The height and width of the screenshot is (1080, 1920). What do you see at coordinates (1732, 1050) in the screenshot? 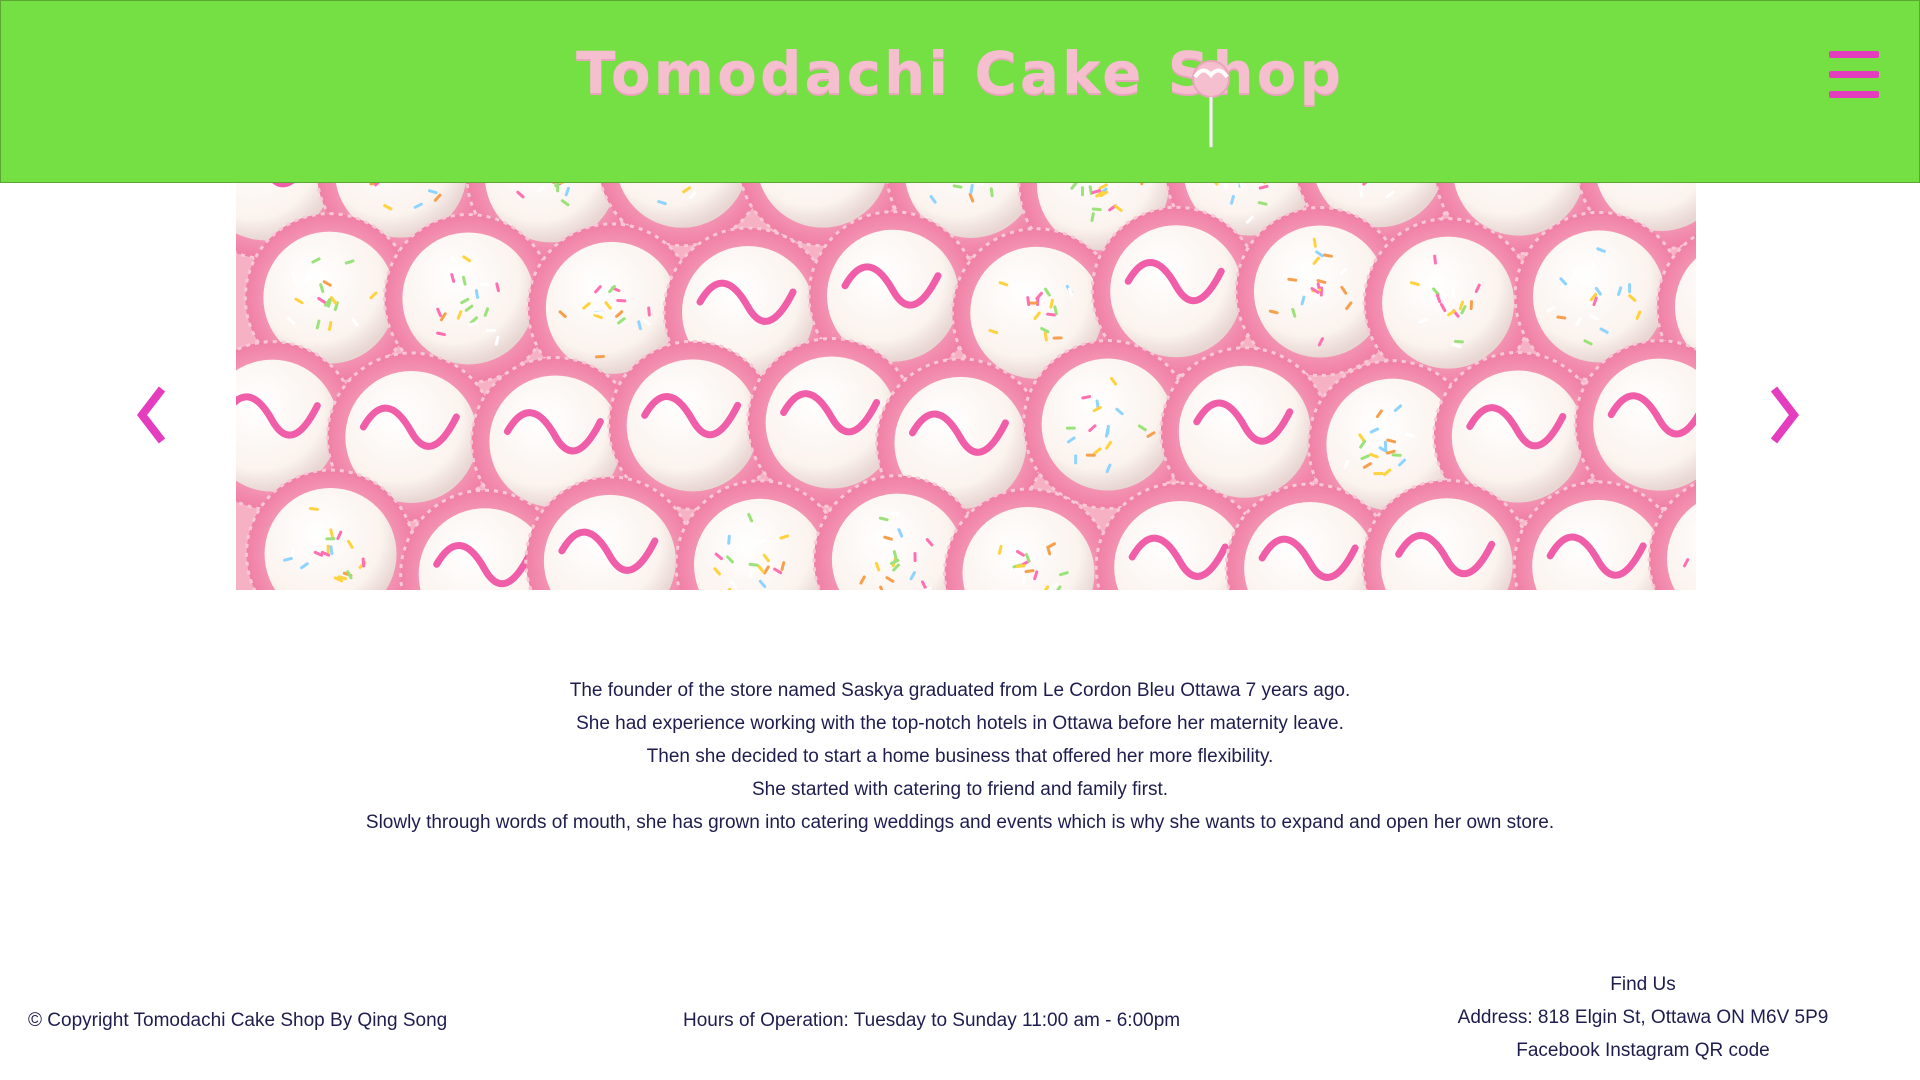
I see `qr-code-link: QR code` at bounding box center [1732, 1050].